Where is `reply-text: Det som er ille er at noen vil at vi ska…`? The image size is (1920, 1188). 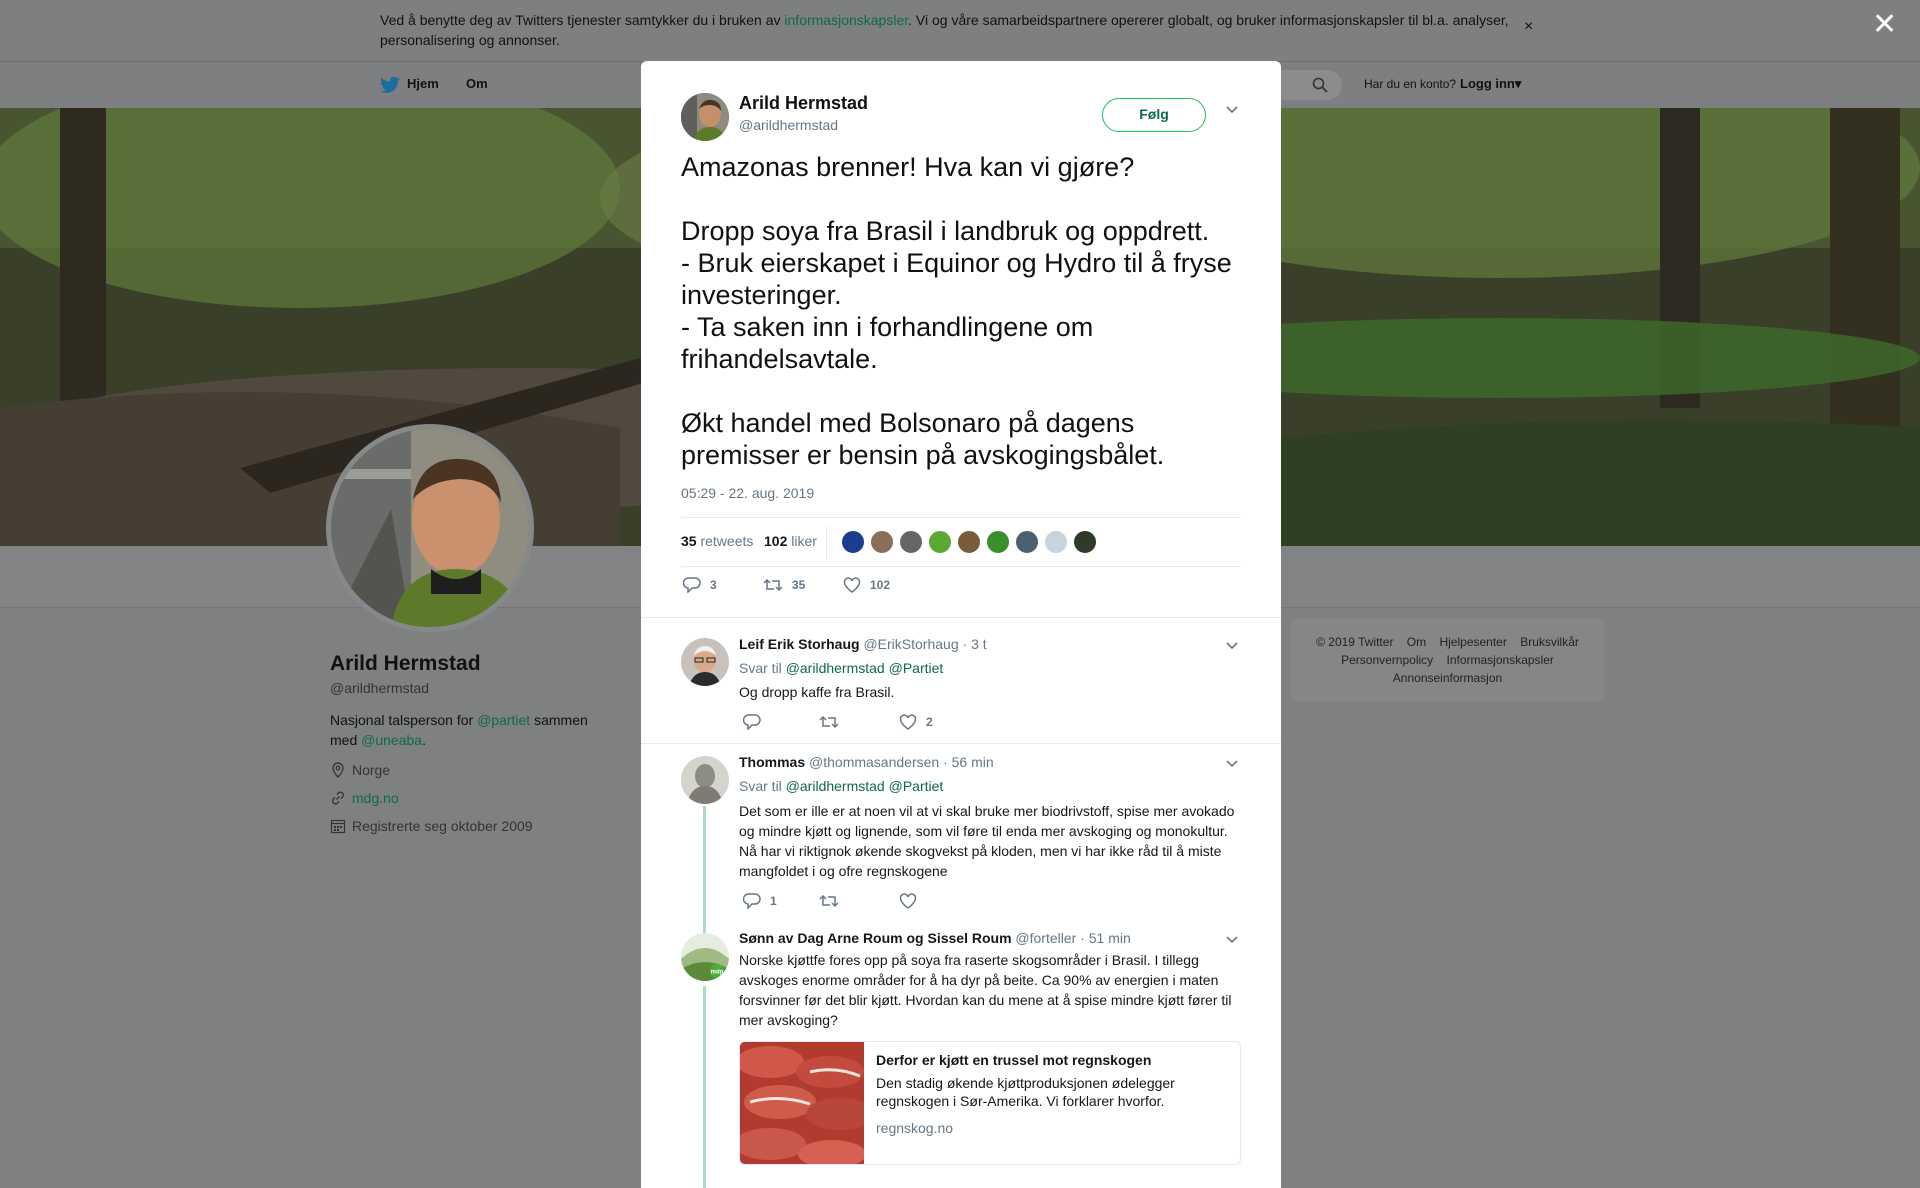 reply-text: Det som er ille er at noen vil at vi ska… is located at coordinates (987, 841).